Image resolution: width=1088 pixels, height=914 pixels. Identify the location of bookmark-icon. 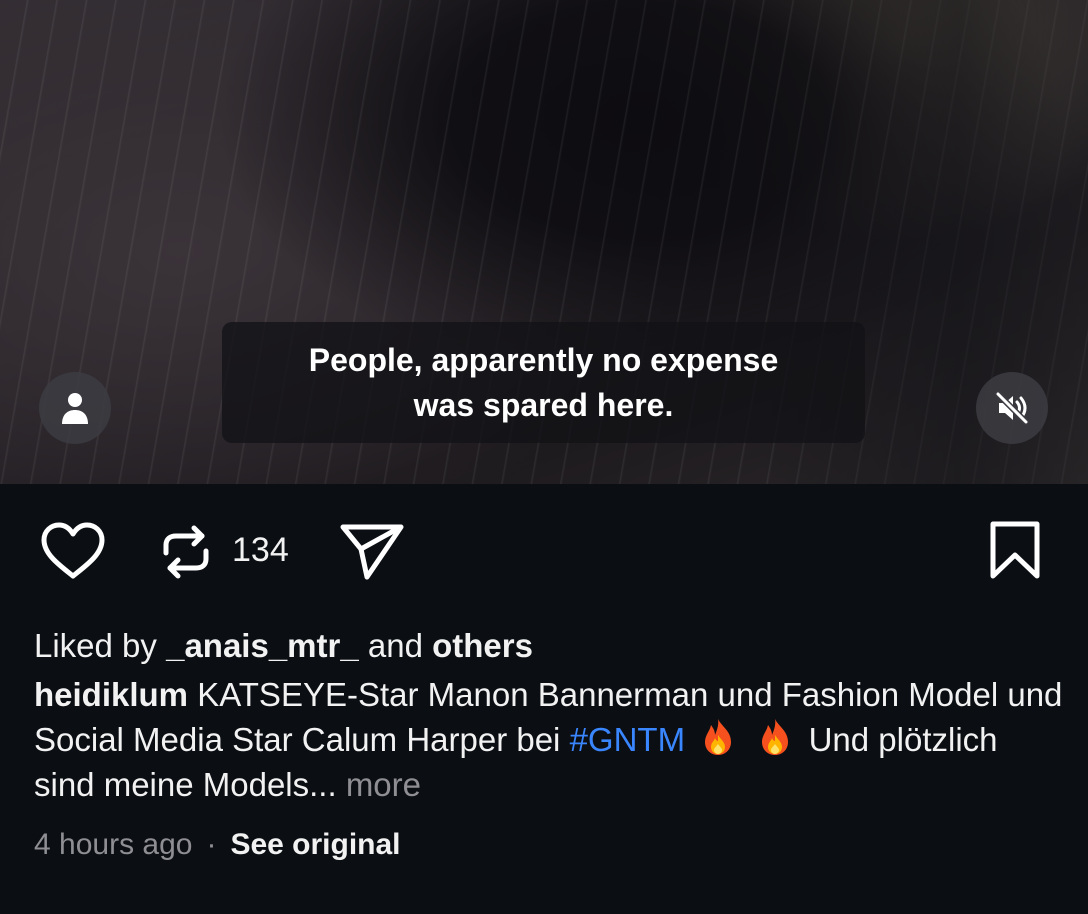
(1015, 550).